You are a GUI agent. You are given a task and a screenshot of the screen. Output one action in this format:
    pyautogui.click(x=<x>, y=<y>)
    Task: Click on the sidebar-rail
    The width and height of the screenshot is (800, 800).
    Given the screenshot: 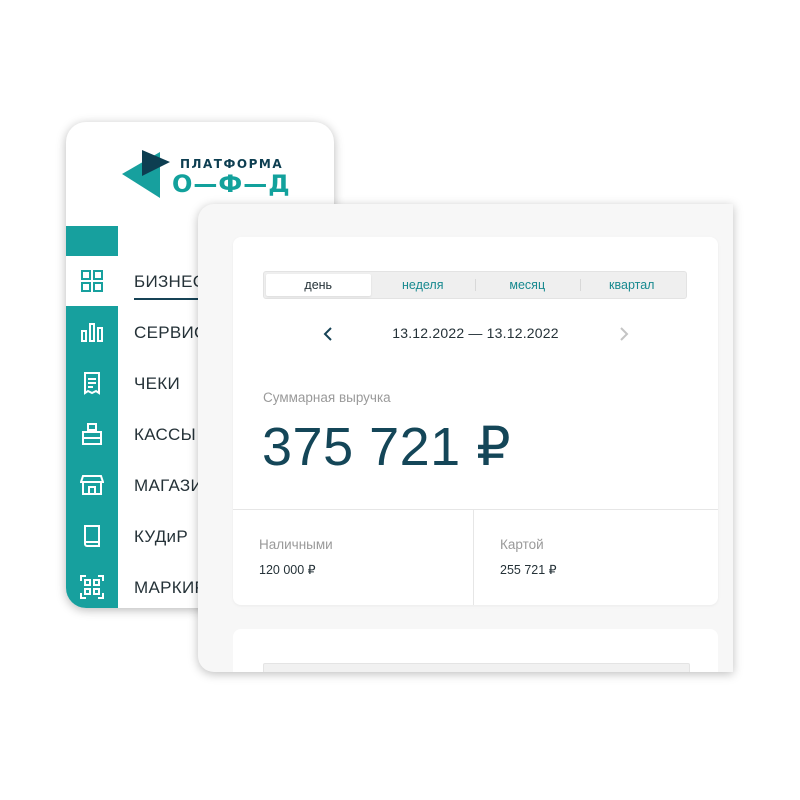 What is the action you would take?
    pyautogui.click(x=92, y=417)
    